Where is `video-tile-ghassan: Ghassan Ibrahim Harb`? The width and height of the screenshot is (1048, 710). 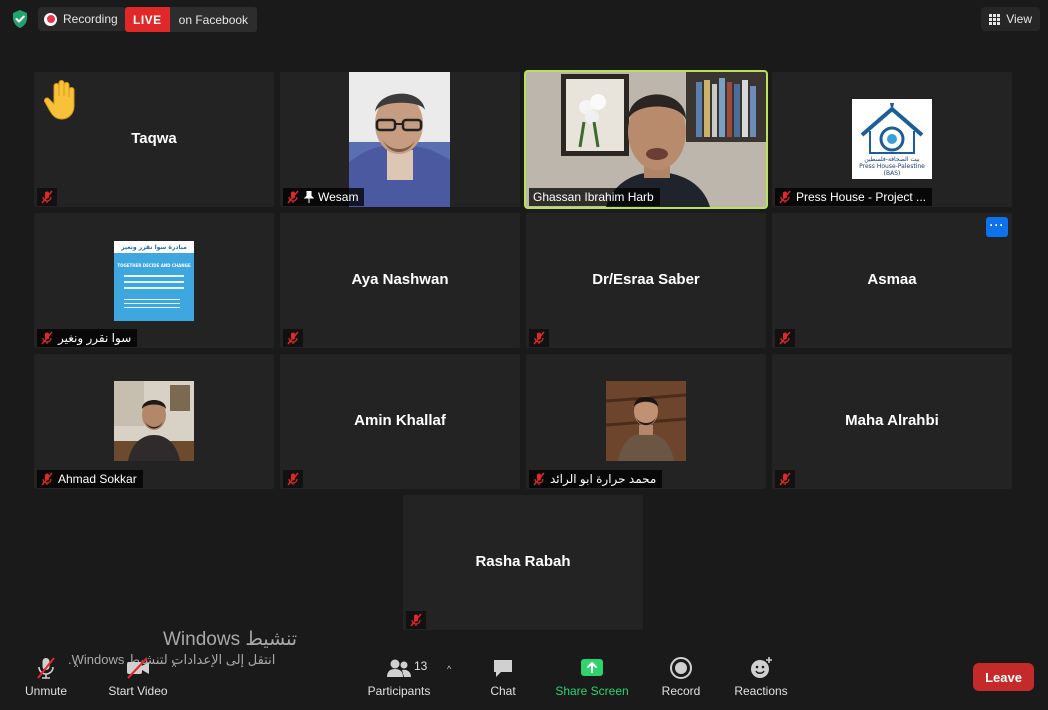 video-tile-ghassan: Ghassan Ibrahim Harb is located at coordinates (646, 139).